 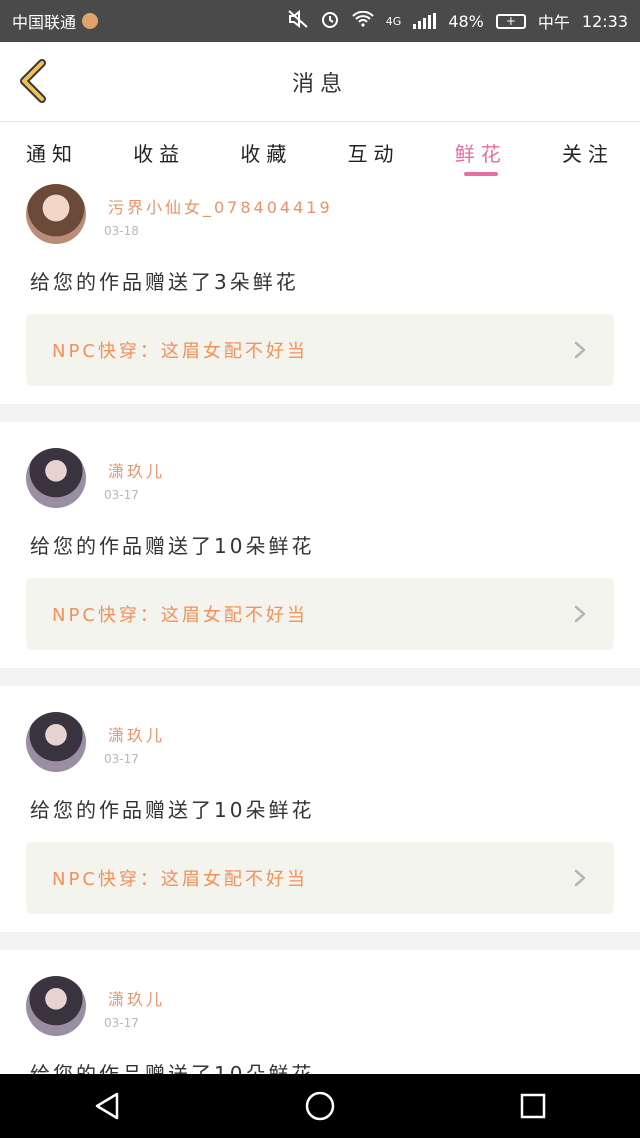 What do you see at coordinates (425, 21) in the screenshot?
I see `signal-icon` at bounding box center [425, 21].